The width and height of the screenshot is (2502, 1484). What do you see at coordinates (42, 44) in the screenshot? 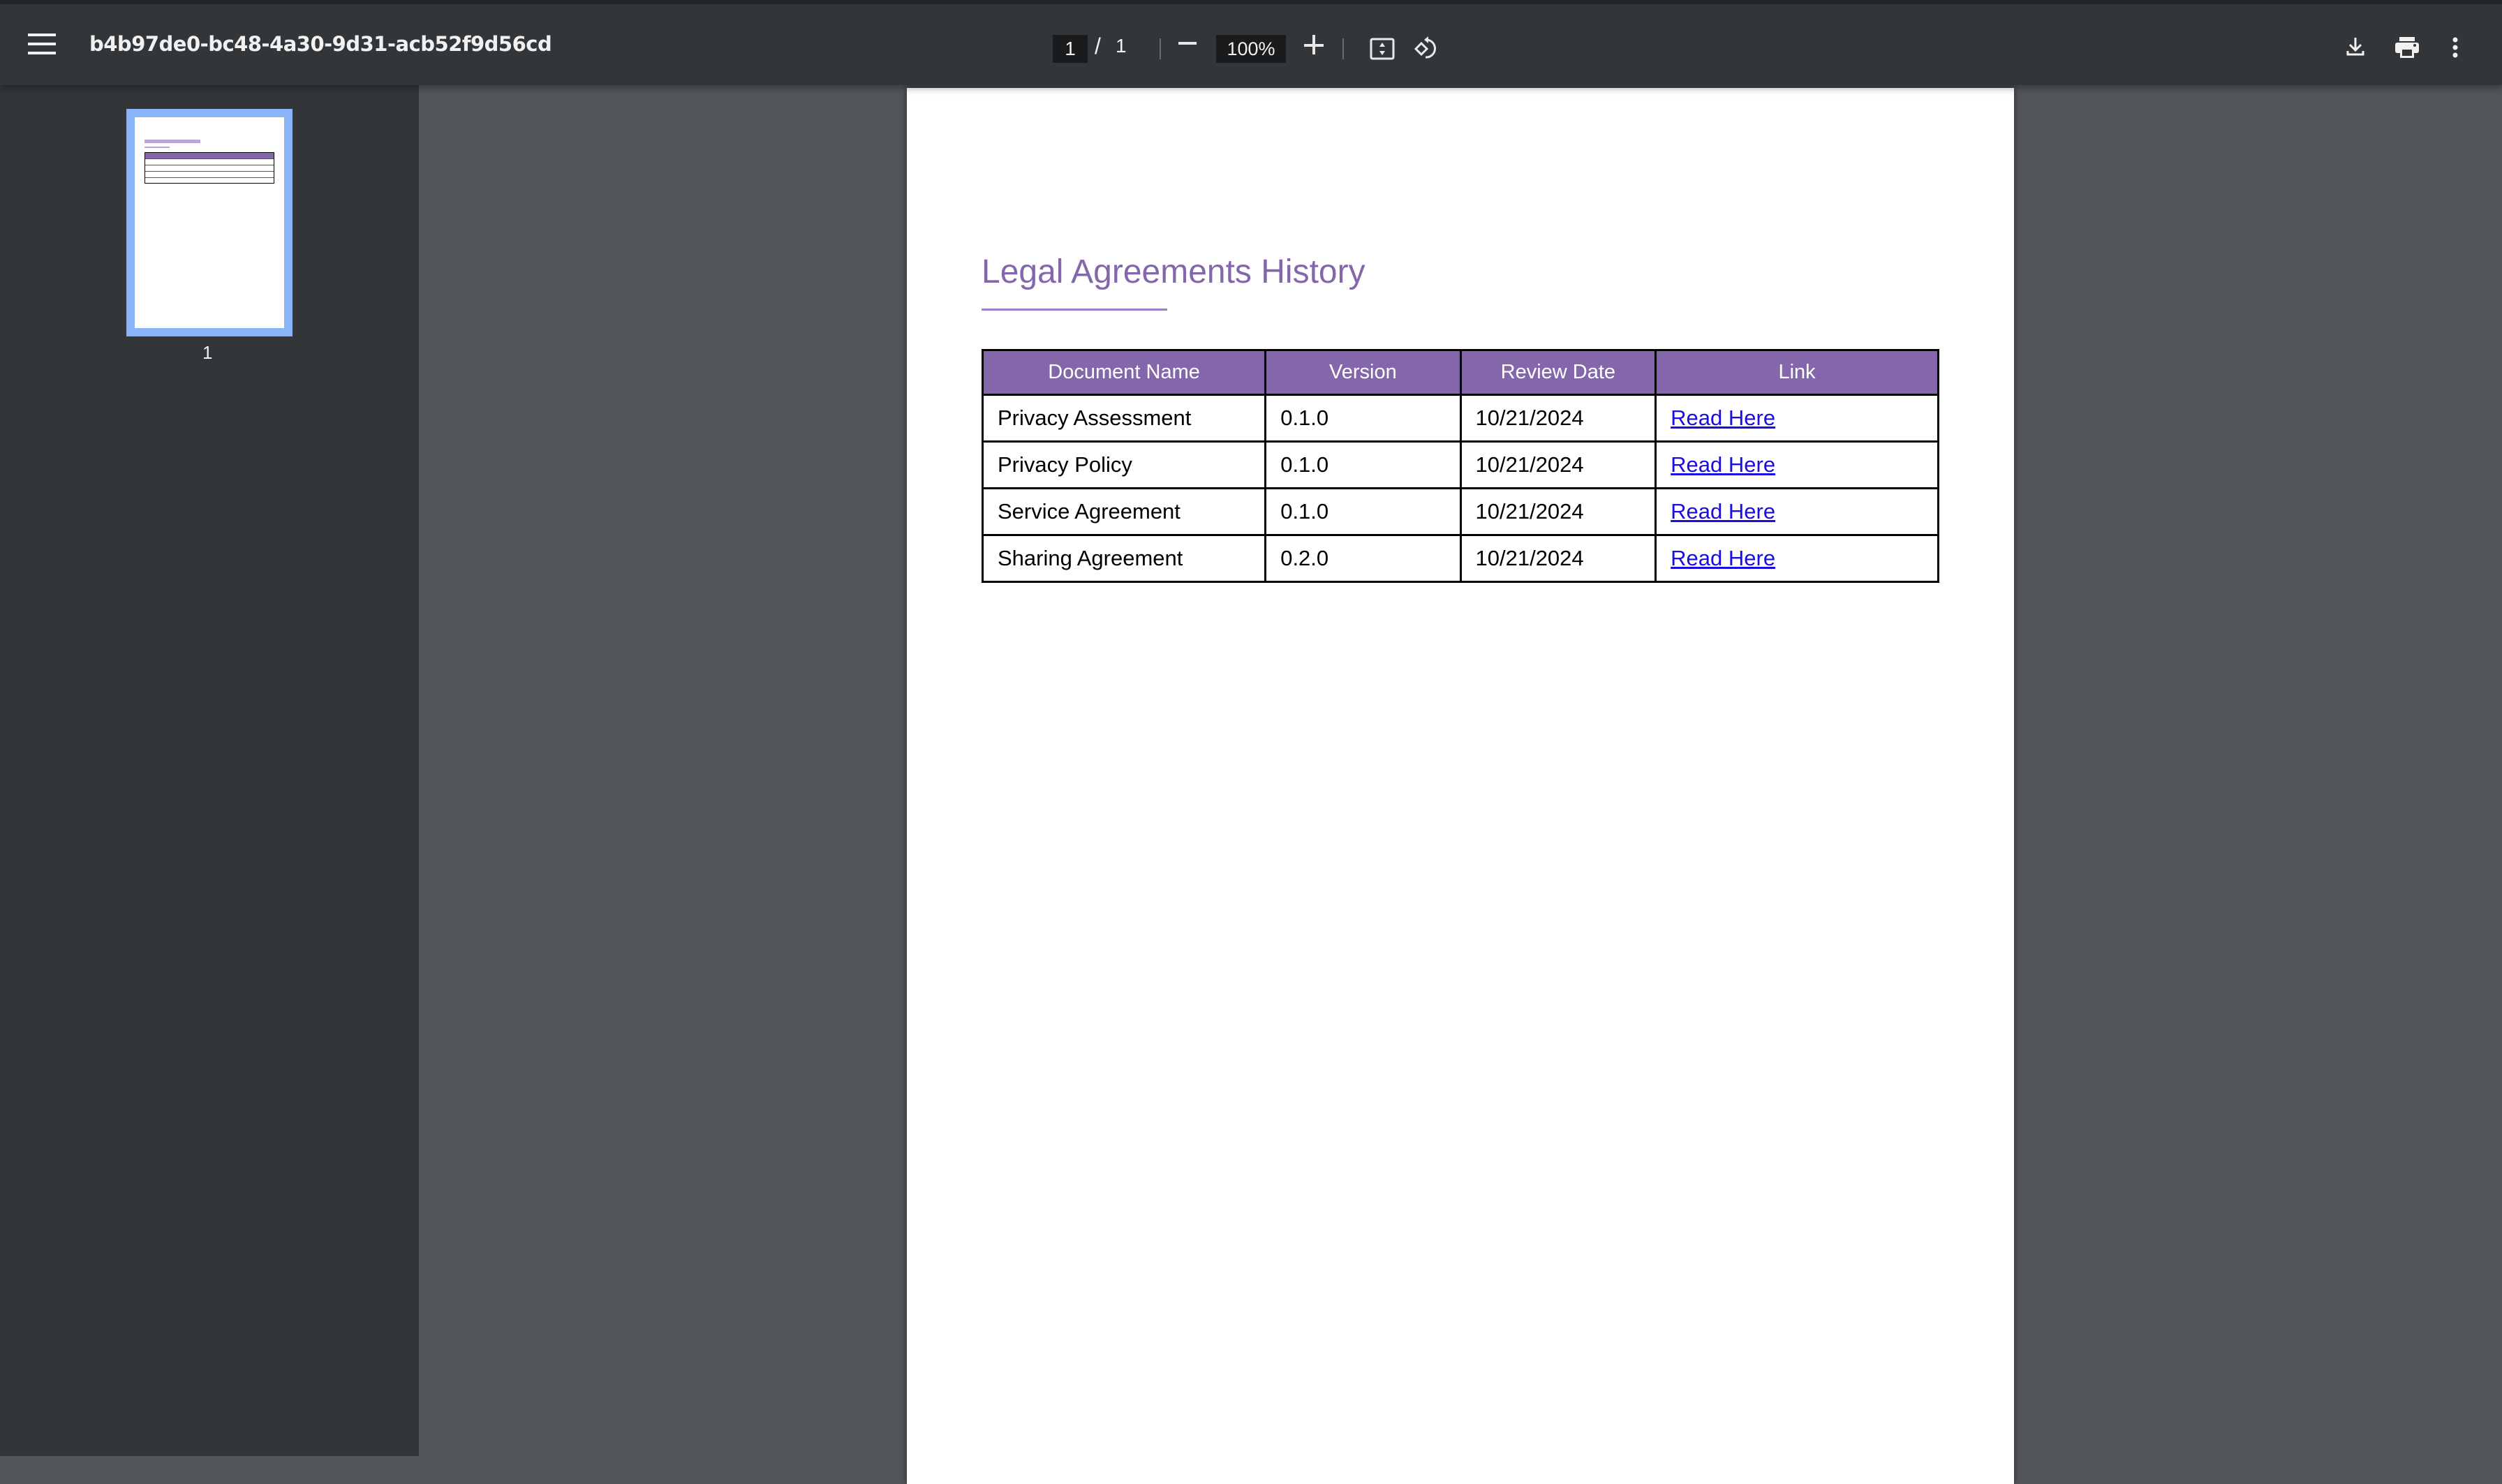
I see `hamburger-menu-icon` at bounding box center [42, 44].